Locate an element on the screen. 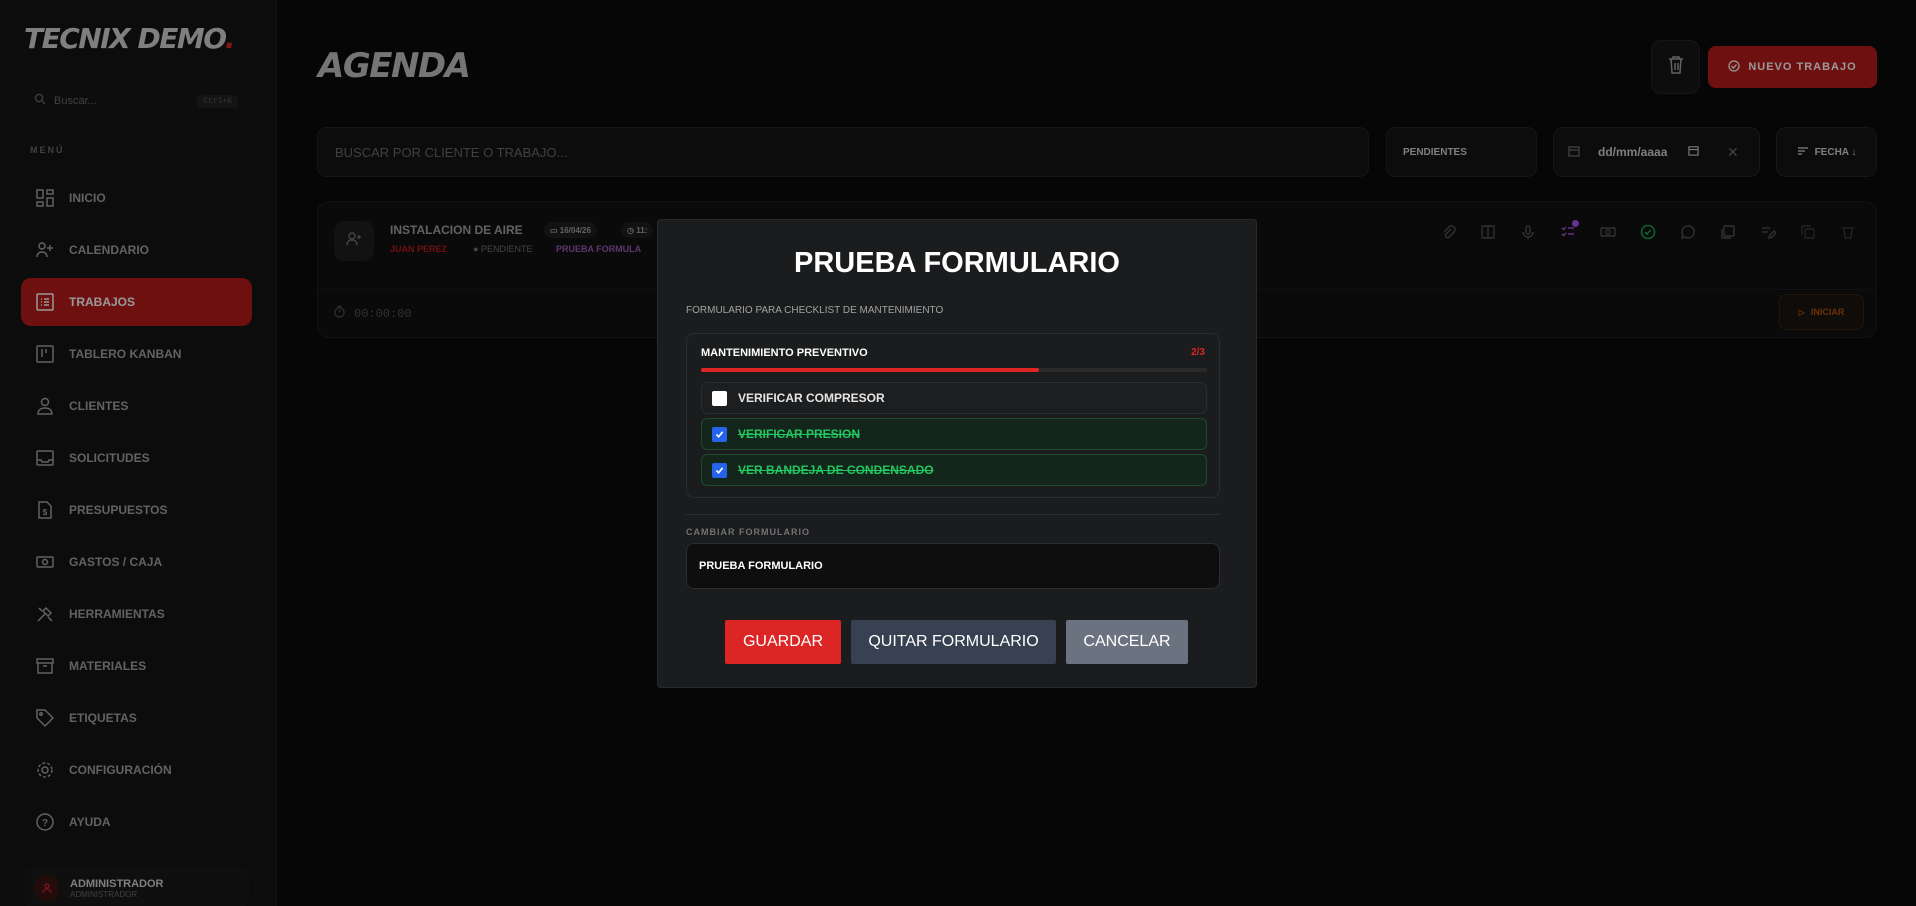  progress-count: 2/3 is located at coordinates (1198, 352).